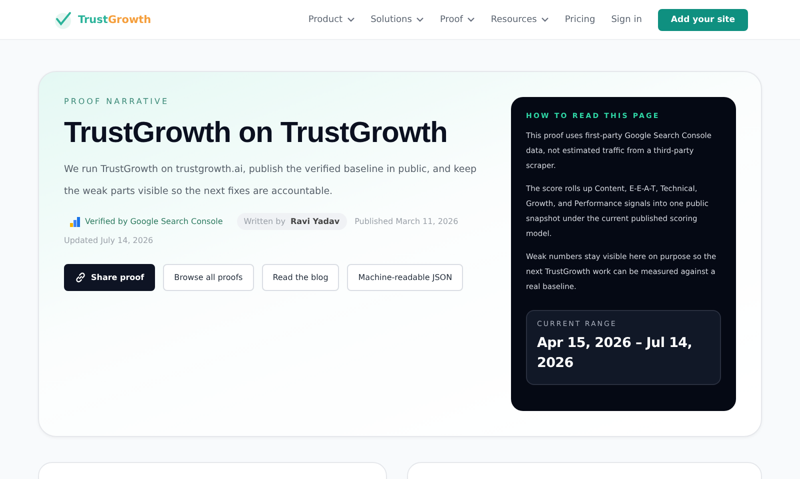 This screenshot has width=800, height=479. Describe the element at coordinates (457, 19) in the screenshot. I see `nav-link: Proof` at that location.